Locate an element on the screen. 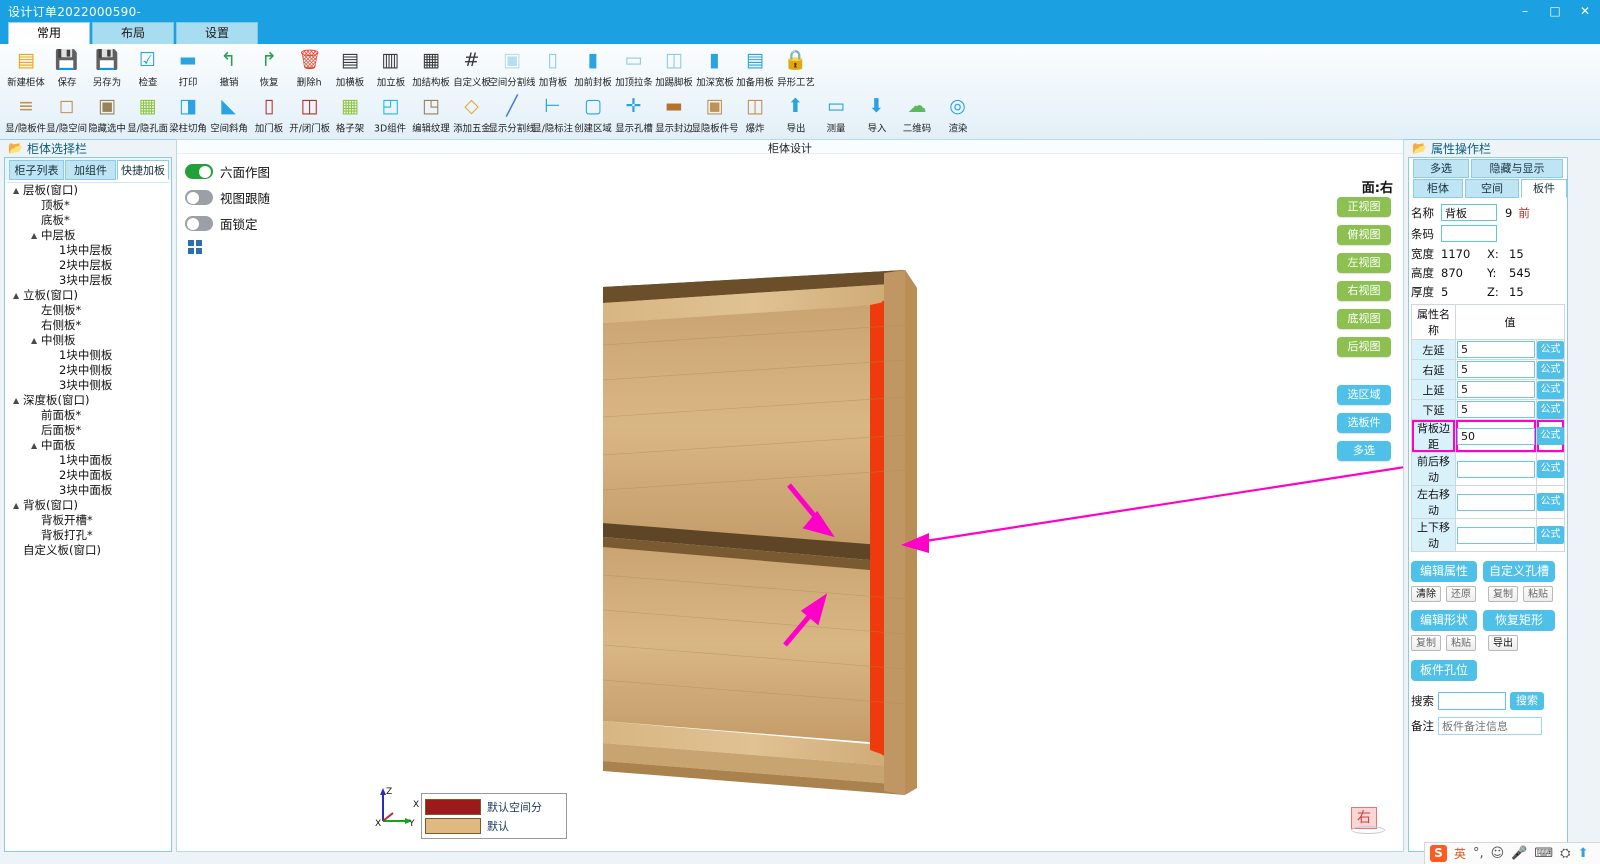 This screenshot has width=1600, height=864. ribbon-button-异形工艺: 🔒 异形工艺 is located at coordinates (796, 69).